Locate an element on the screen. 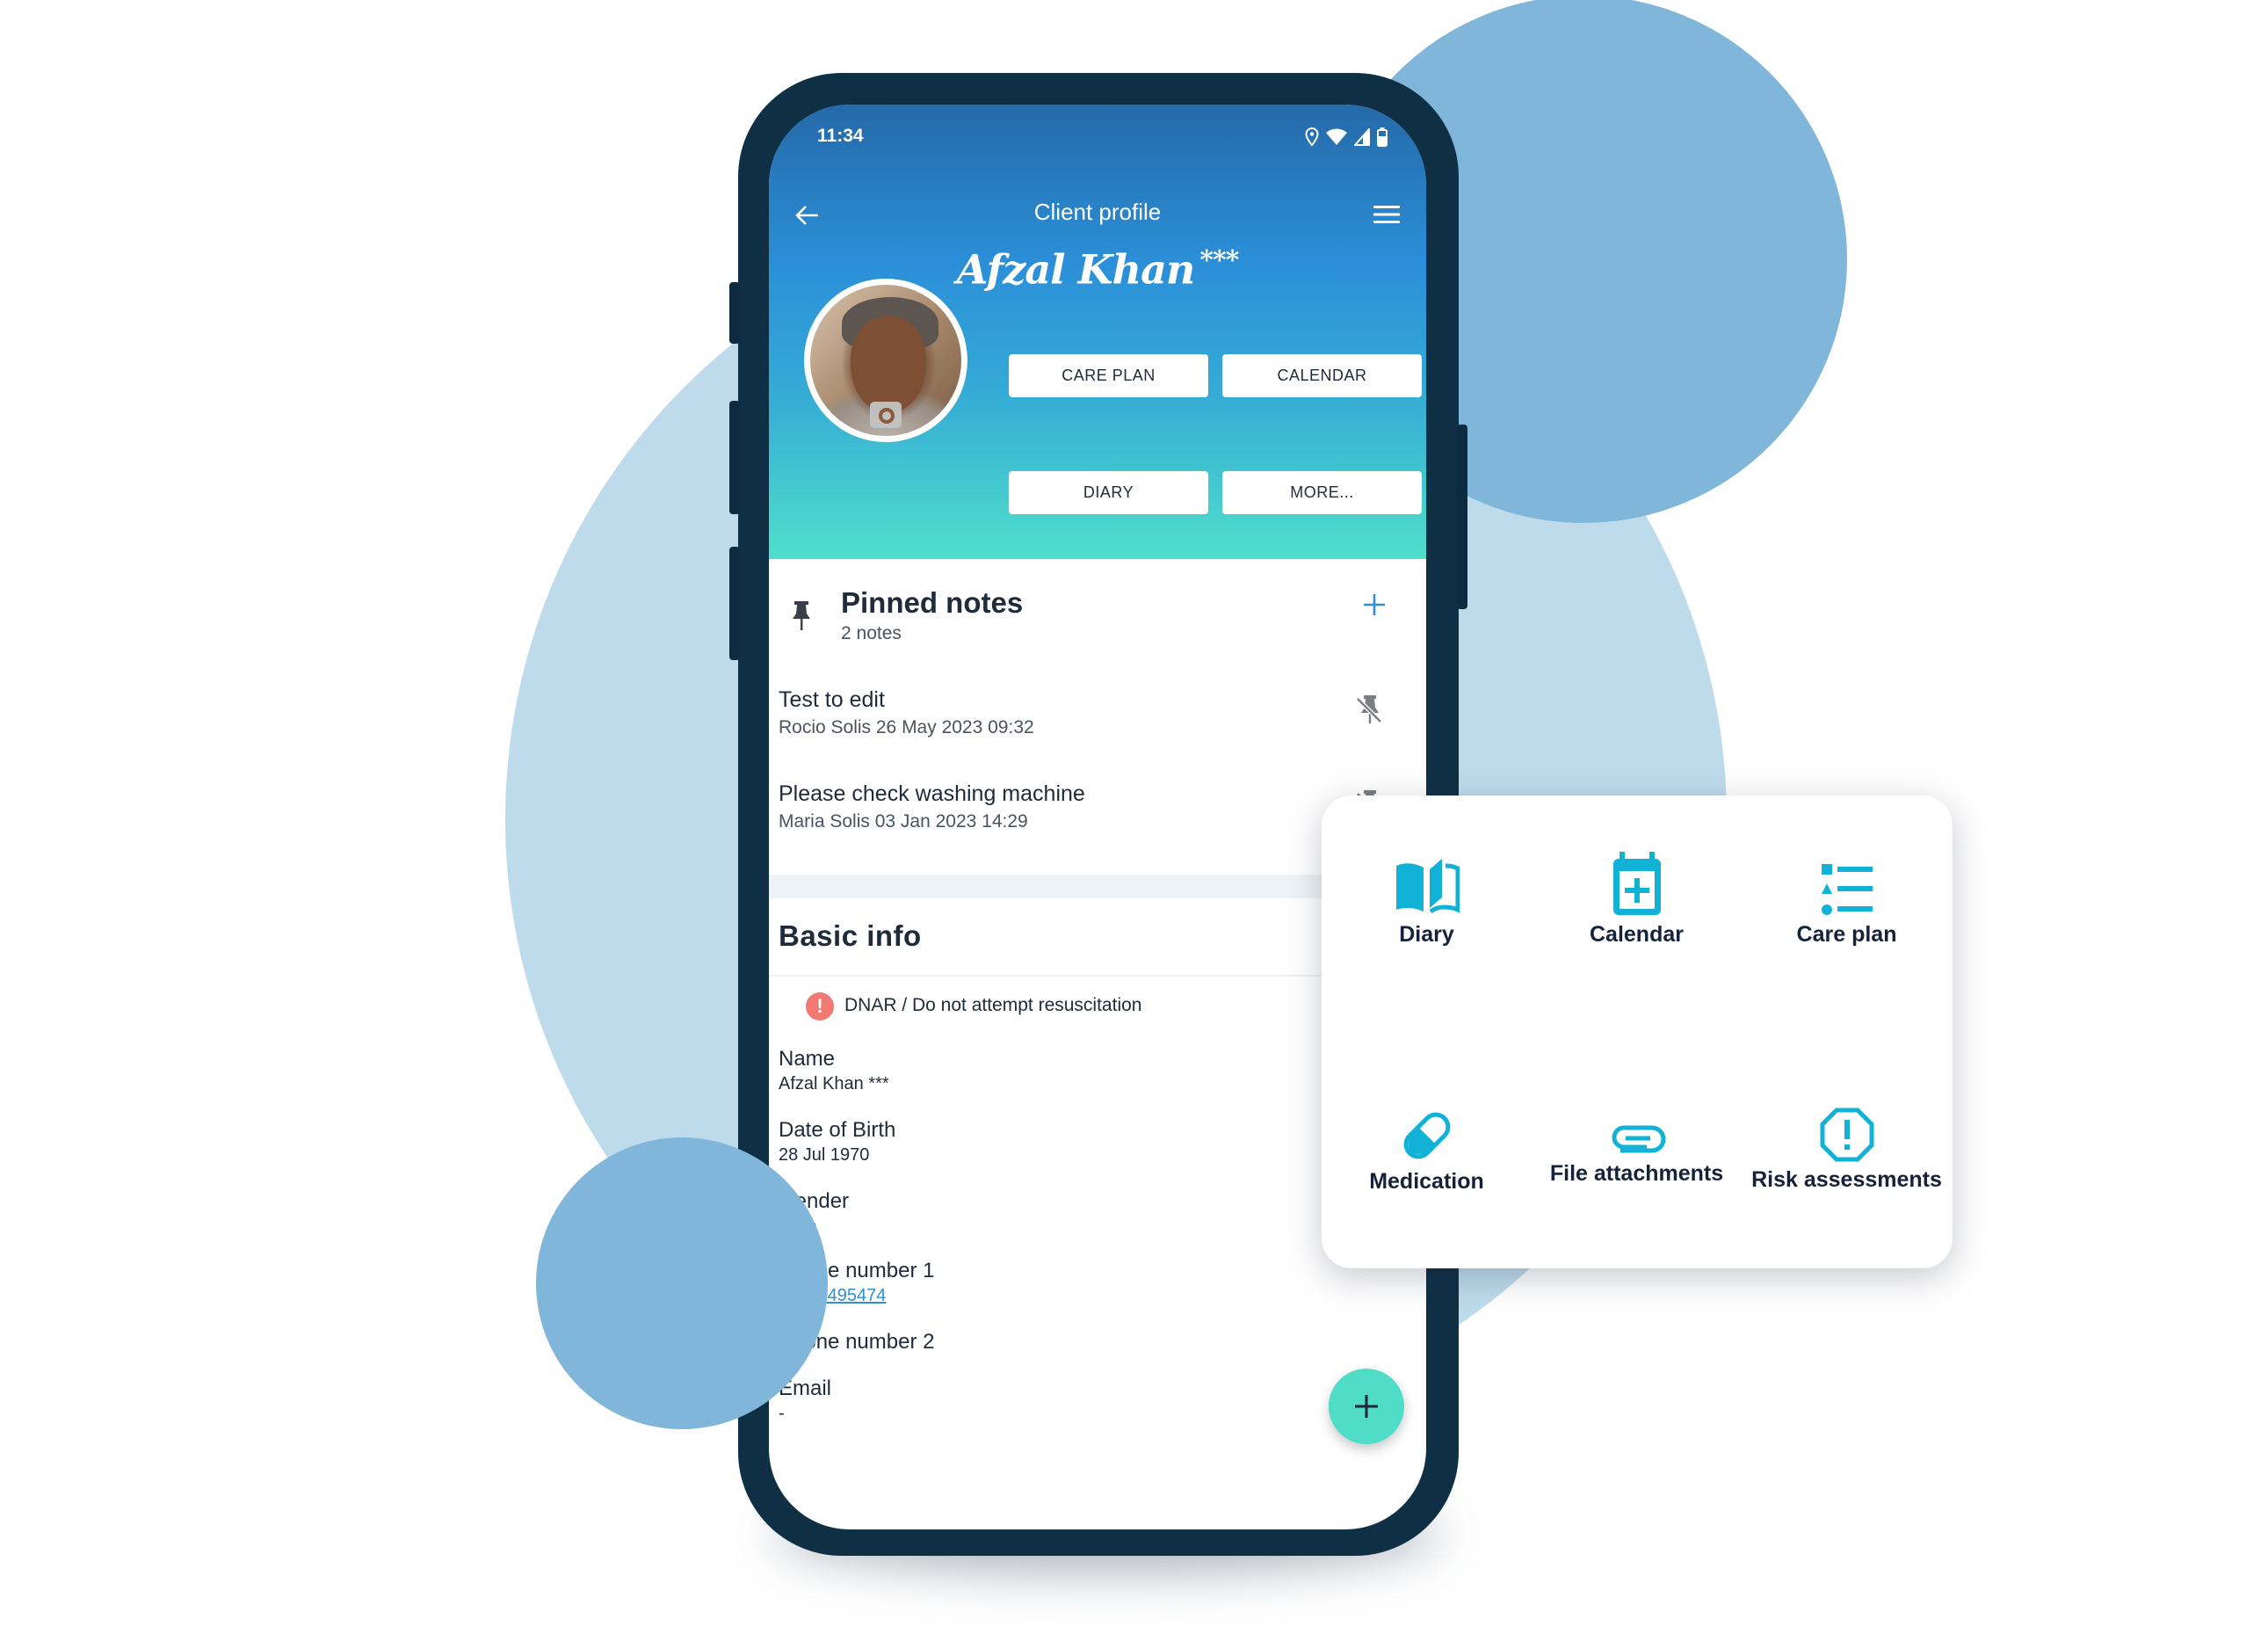 This screenshot has height=1627, width=2268. quick-menu-calendar: Calendar is located at coordinates (1637, 900).